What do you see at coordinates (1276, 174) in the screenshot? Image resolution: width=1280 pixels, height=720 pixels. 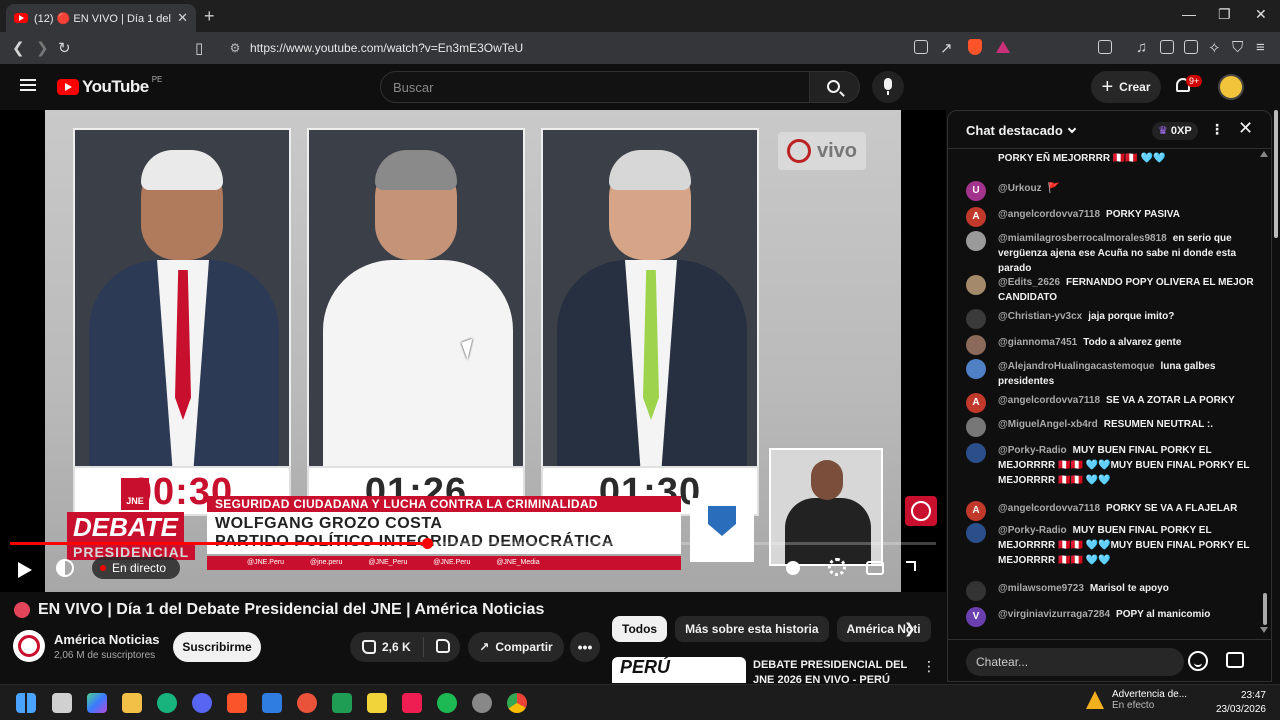 I see `page-scroll-thumb` at bounding box center [1276, 174].